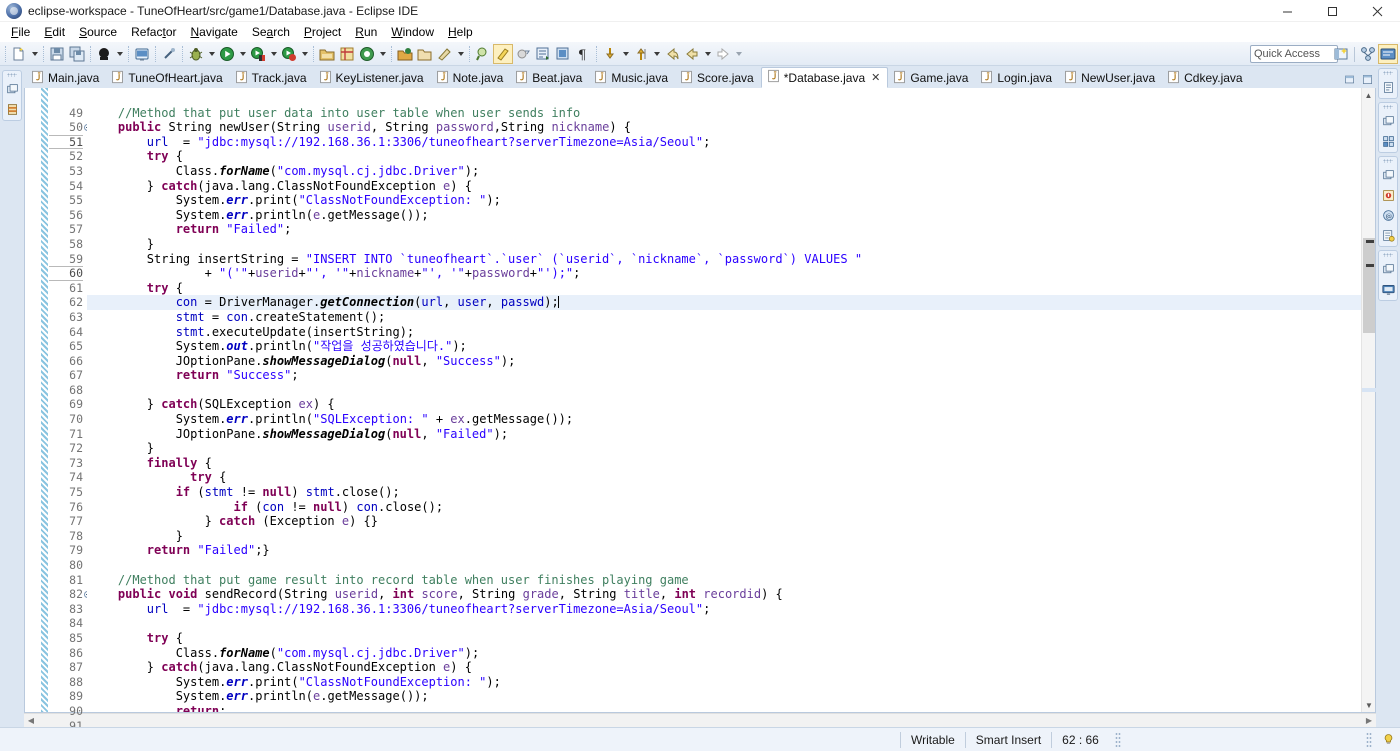  What do you see at coordinates (57, 54) in the screenshot?
I see `save-icon` at bounding box center [57, 54].